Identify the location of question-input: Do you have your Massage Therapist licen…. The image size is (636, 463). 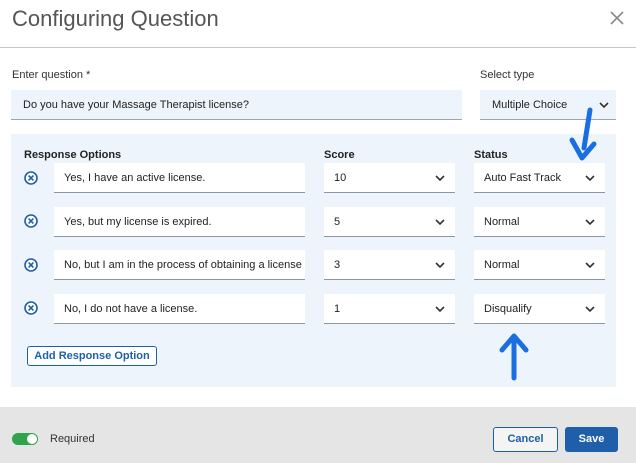
(236, 105).